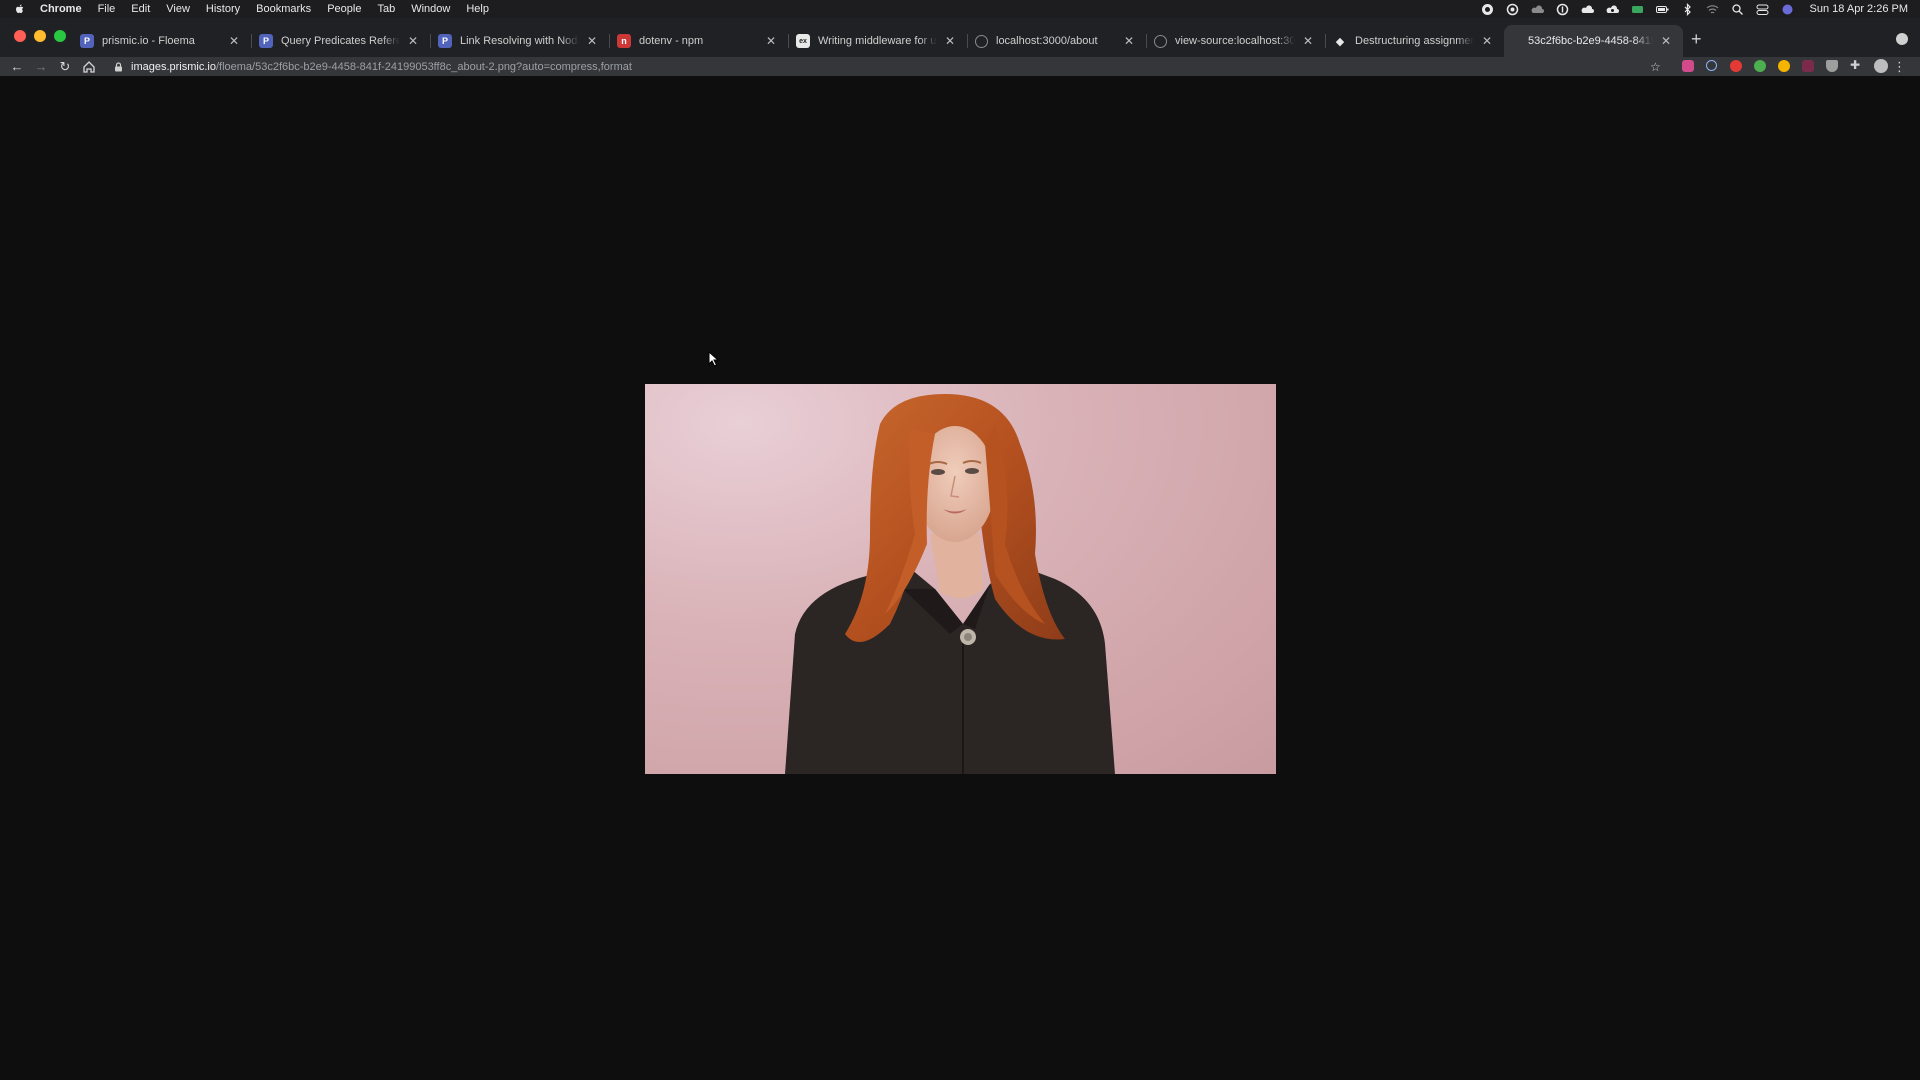 Image resolution: width=1920 pixels, height=1080 pixels. What do you see at coordinates (17, 66) in the screenshot?
I see `back-arrow-icon: ←` at bounding box center [17, 66].